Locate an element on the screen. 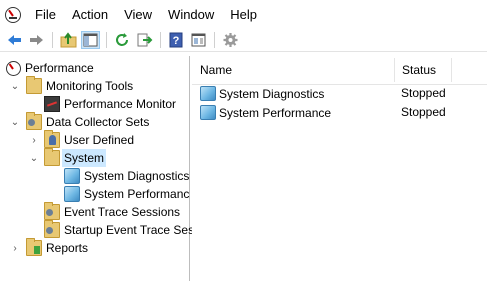 This screenshot has height=281, width=487. tree-item-system-diagnostics: System Diagnostics is located at coordinates (126, 176).